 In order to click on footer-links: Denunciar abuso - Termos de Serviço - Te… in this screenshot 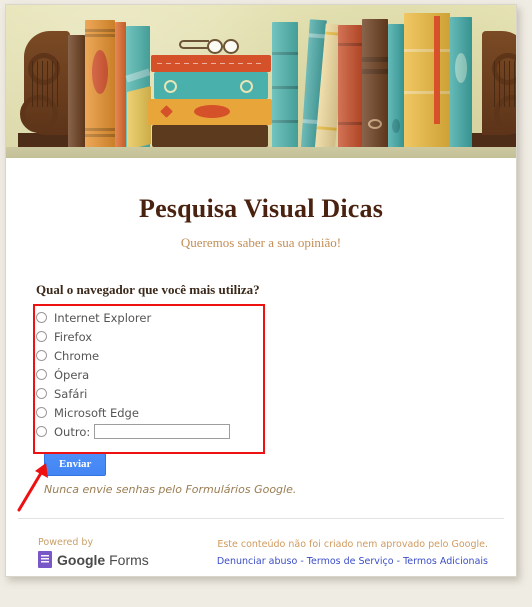, I will do `click(352, 561)`.